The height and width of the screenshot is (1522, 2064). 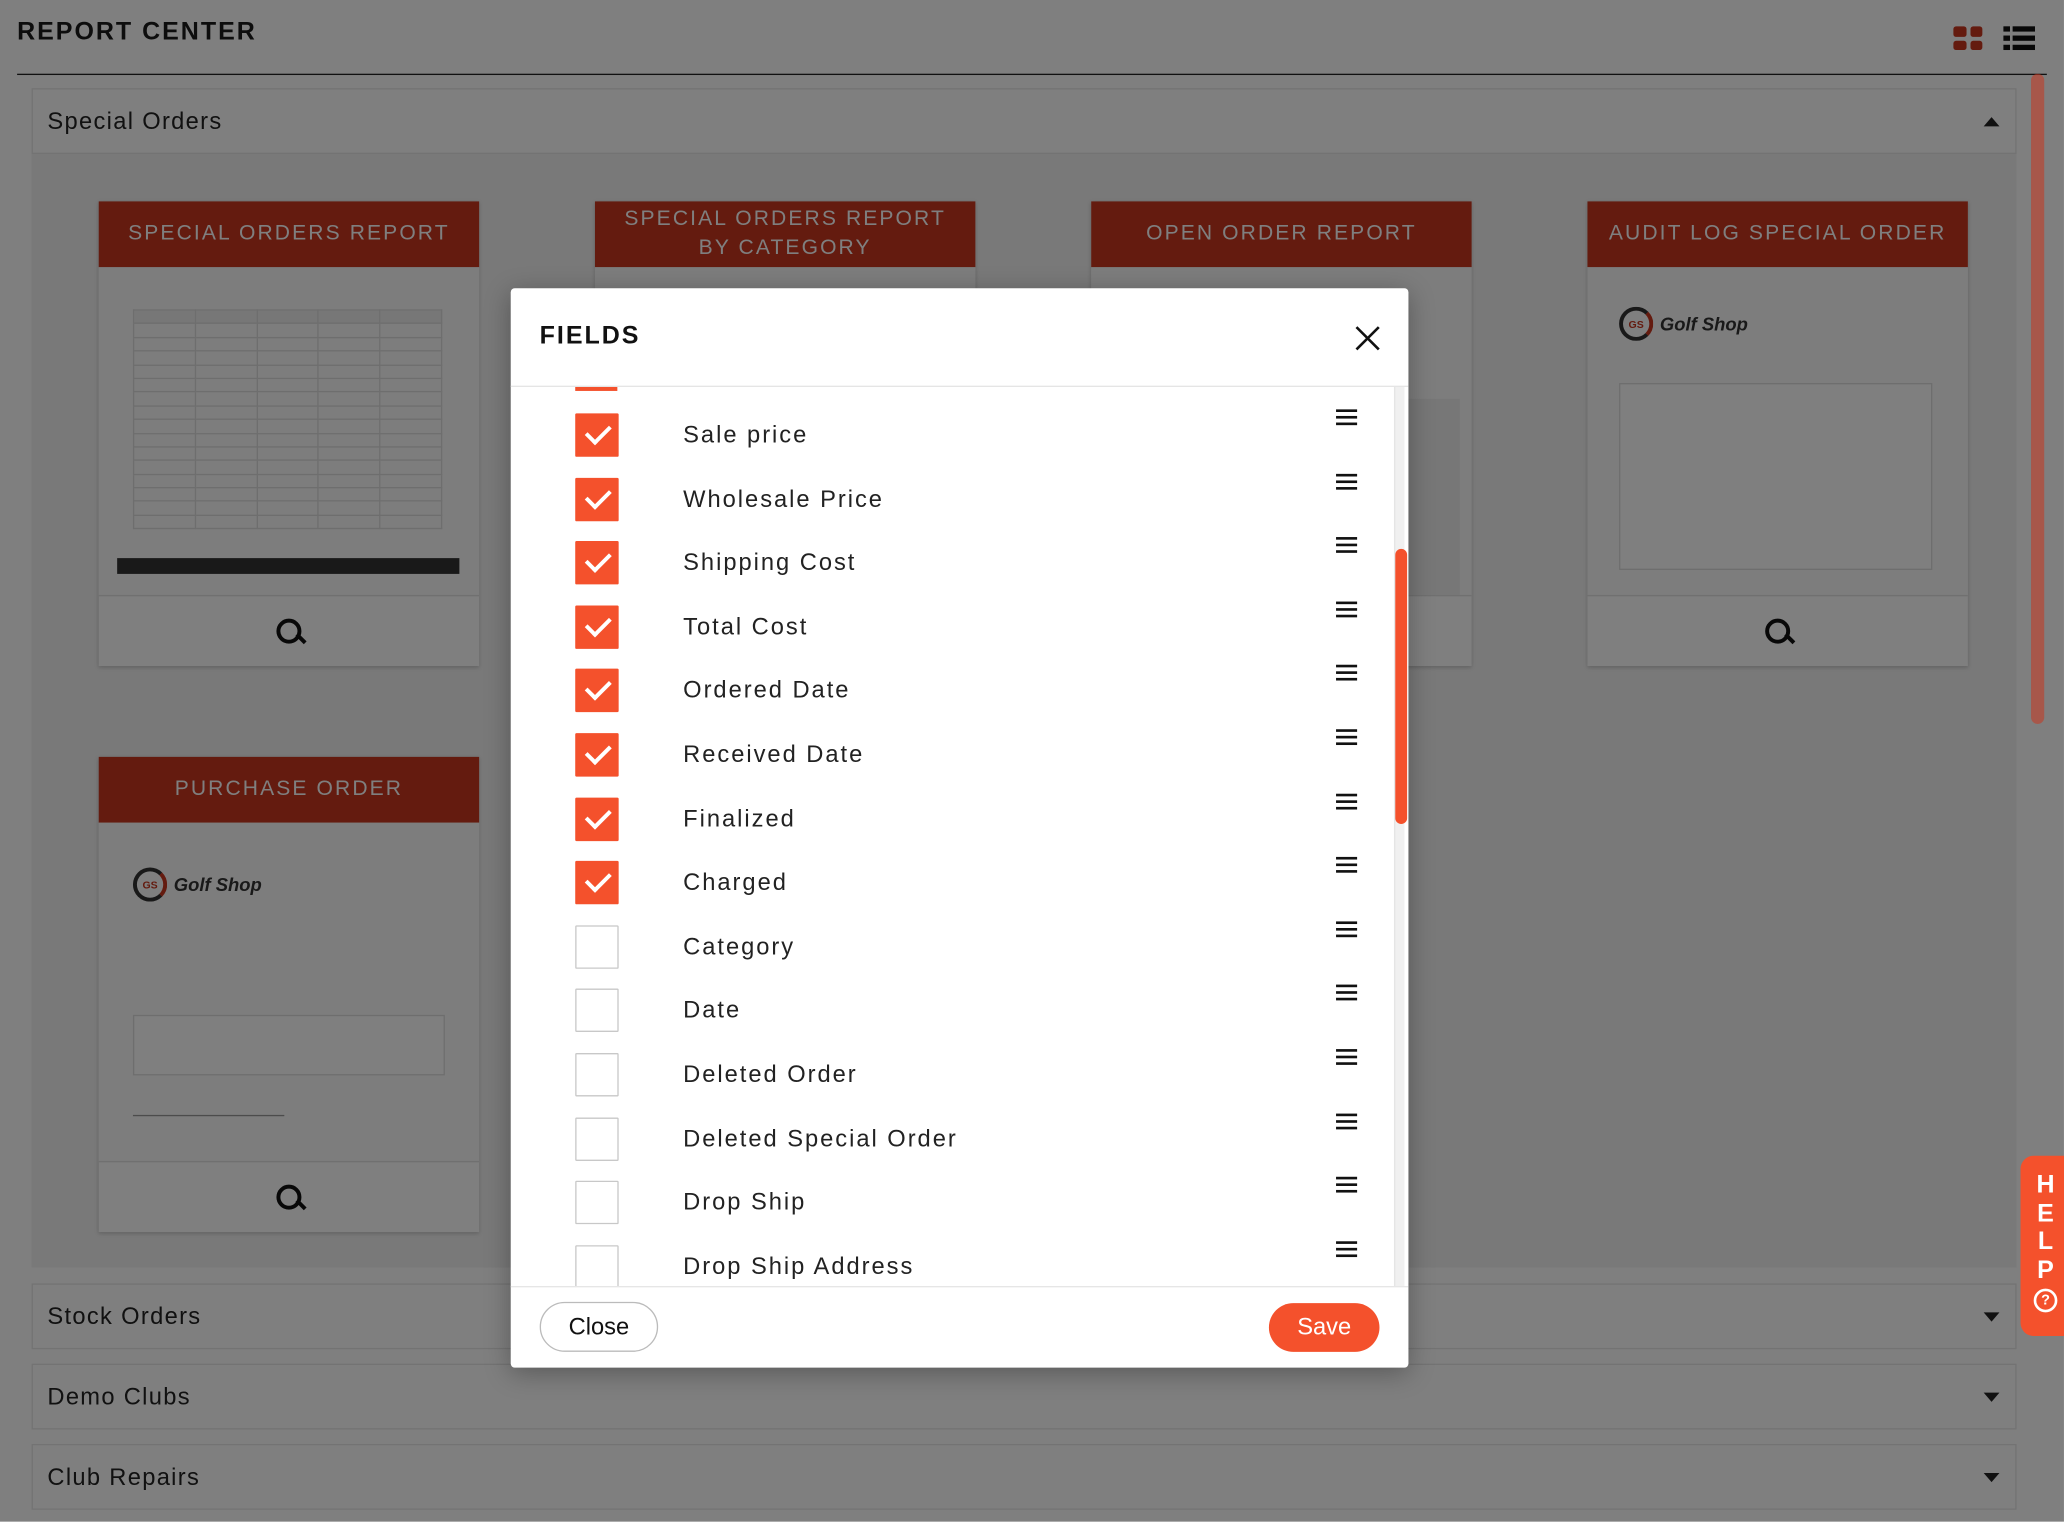 What do you see at coordinates (2045, 1270) in the screenshot?
I see `help-letter: P` at bounding box center [2045, 1270].